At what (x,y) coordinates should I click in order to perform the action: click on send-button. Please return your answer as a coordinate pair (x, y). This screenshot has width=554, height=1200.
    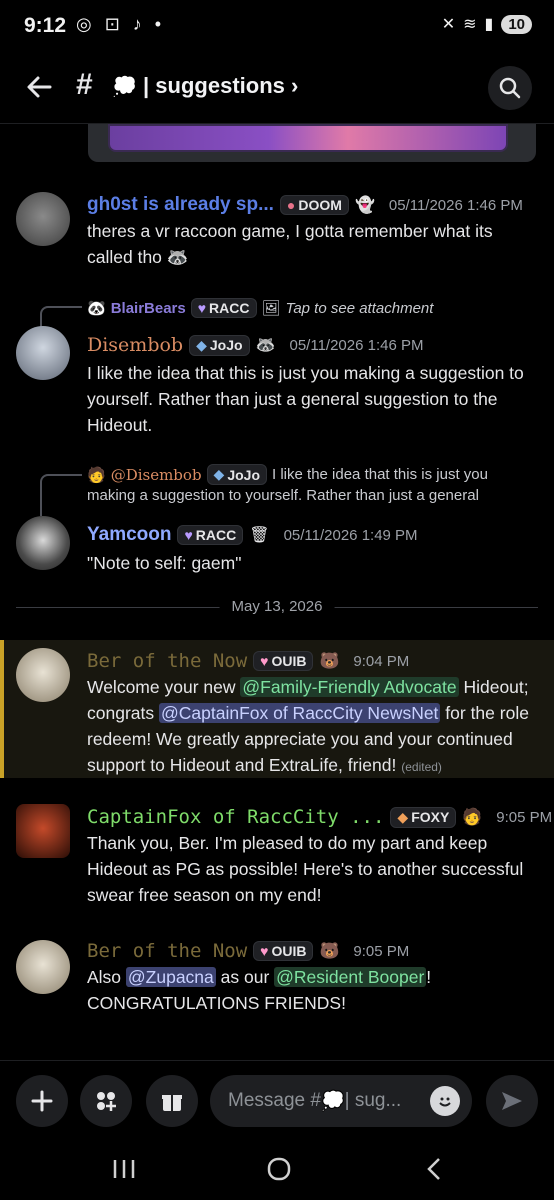
    Looking at the image, I should click on (512, 1101).